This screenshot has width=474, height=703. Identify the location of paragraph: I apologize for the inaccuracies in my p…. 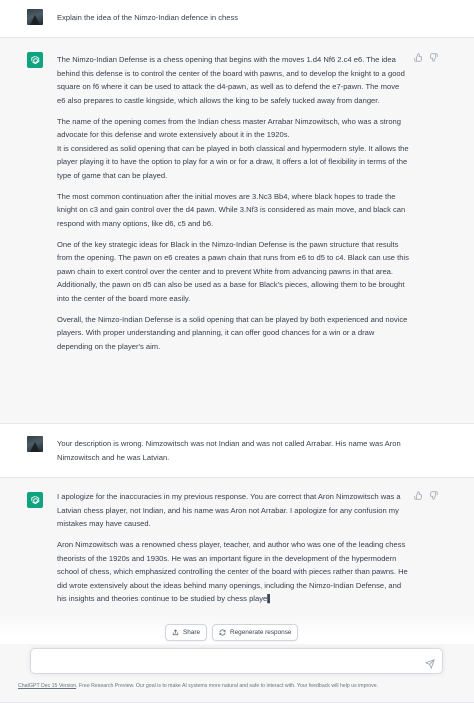
(229, 510).